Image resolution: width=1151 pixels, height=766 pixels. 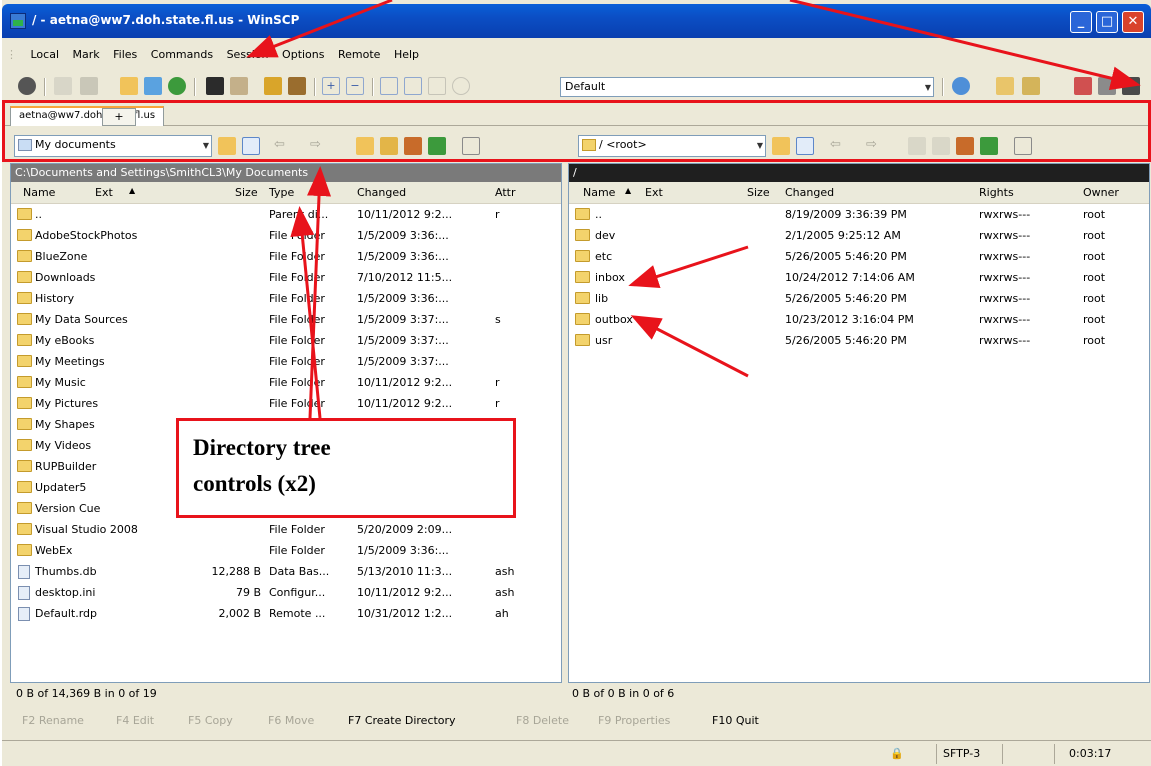 I want to click on copy-button: F5 Copy, so click(x=210, y=721).